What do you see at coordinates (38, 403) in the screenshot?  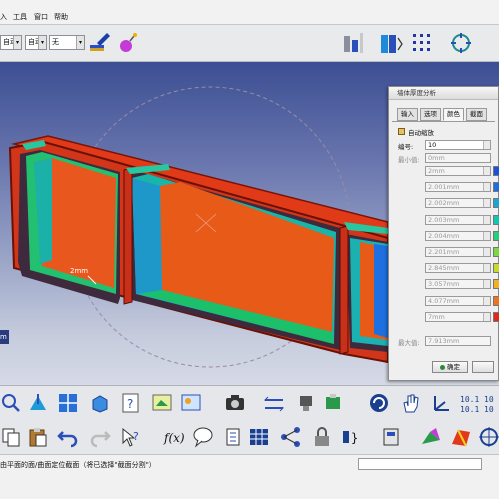 I see `normal-view-icon` at bounding box center [38, 403].